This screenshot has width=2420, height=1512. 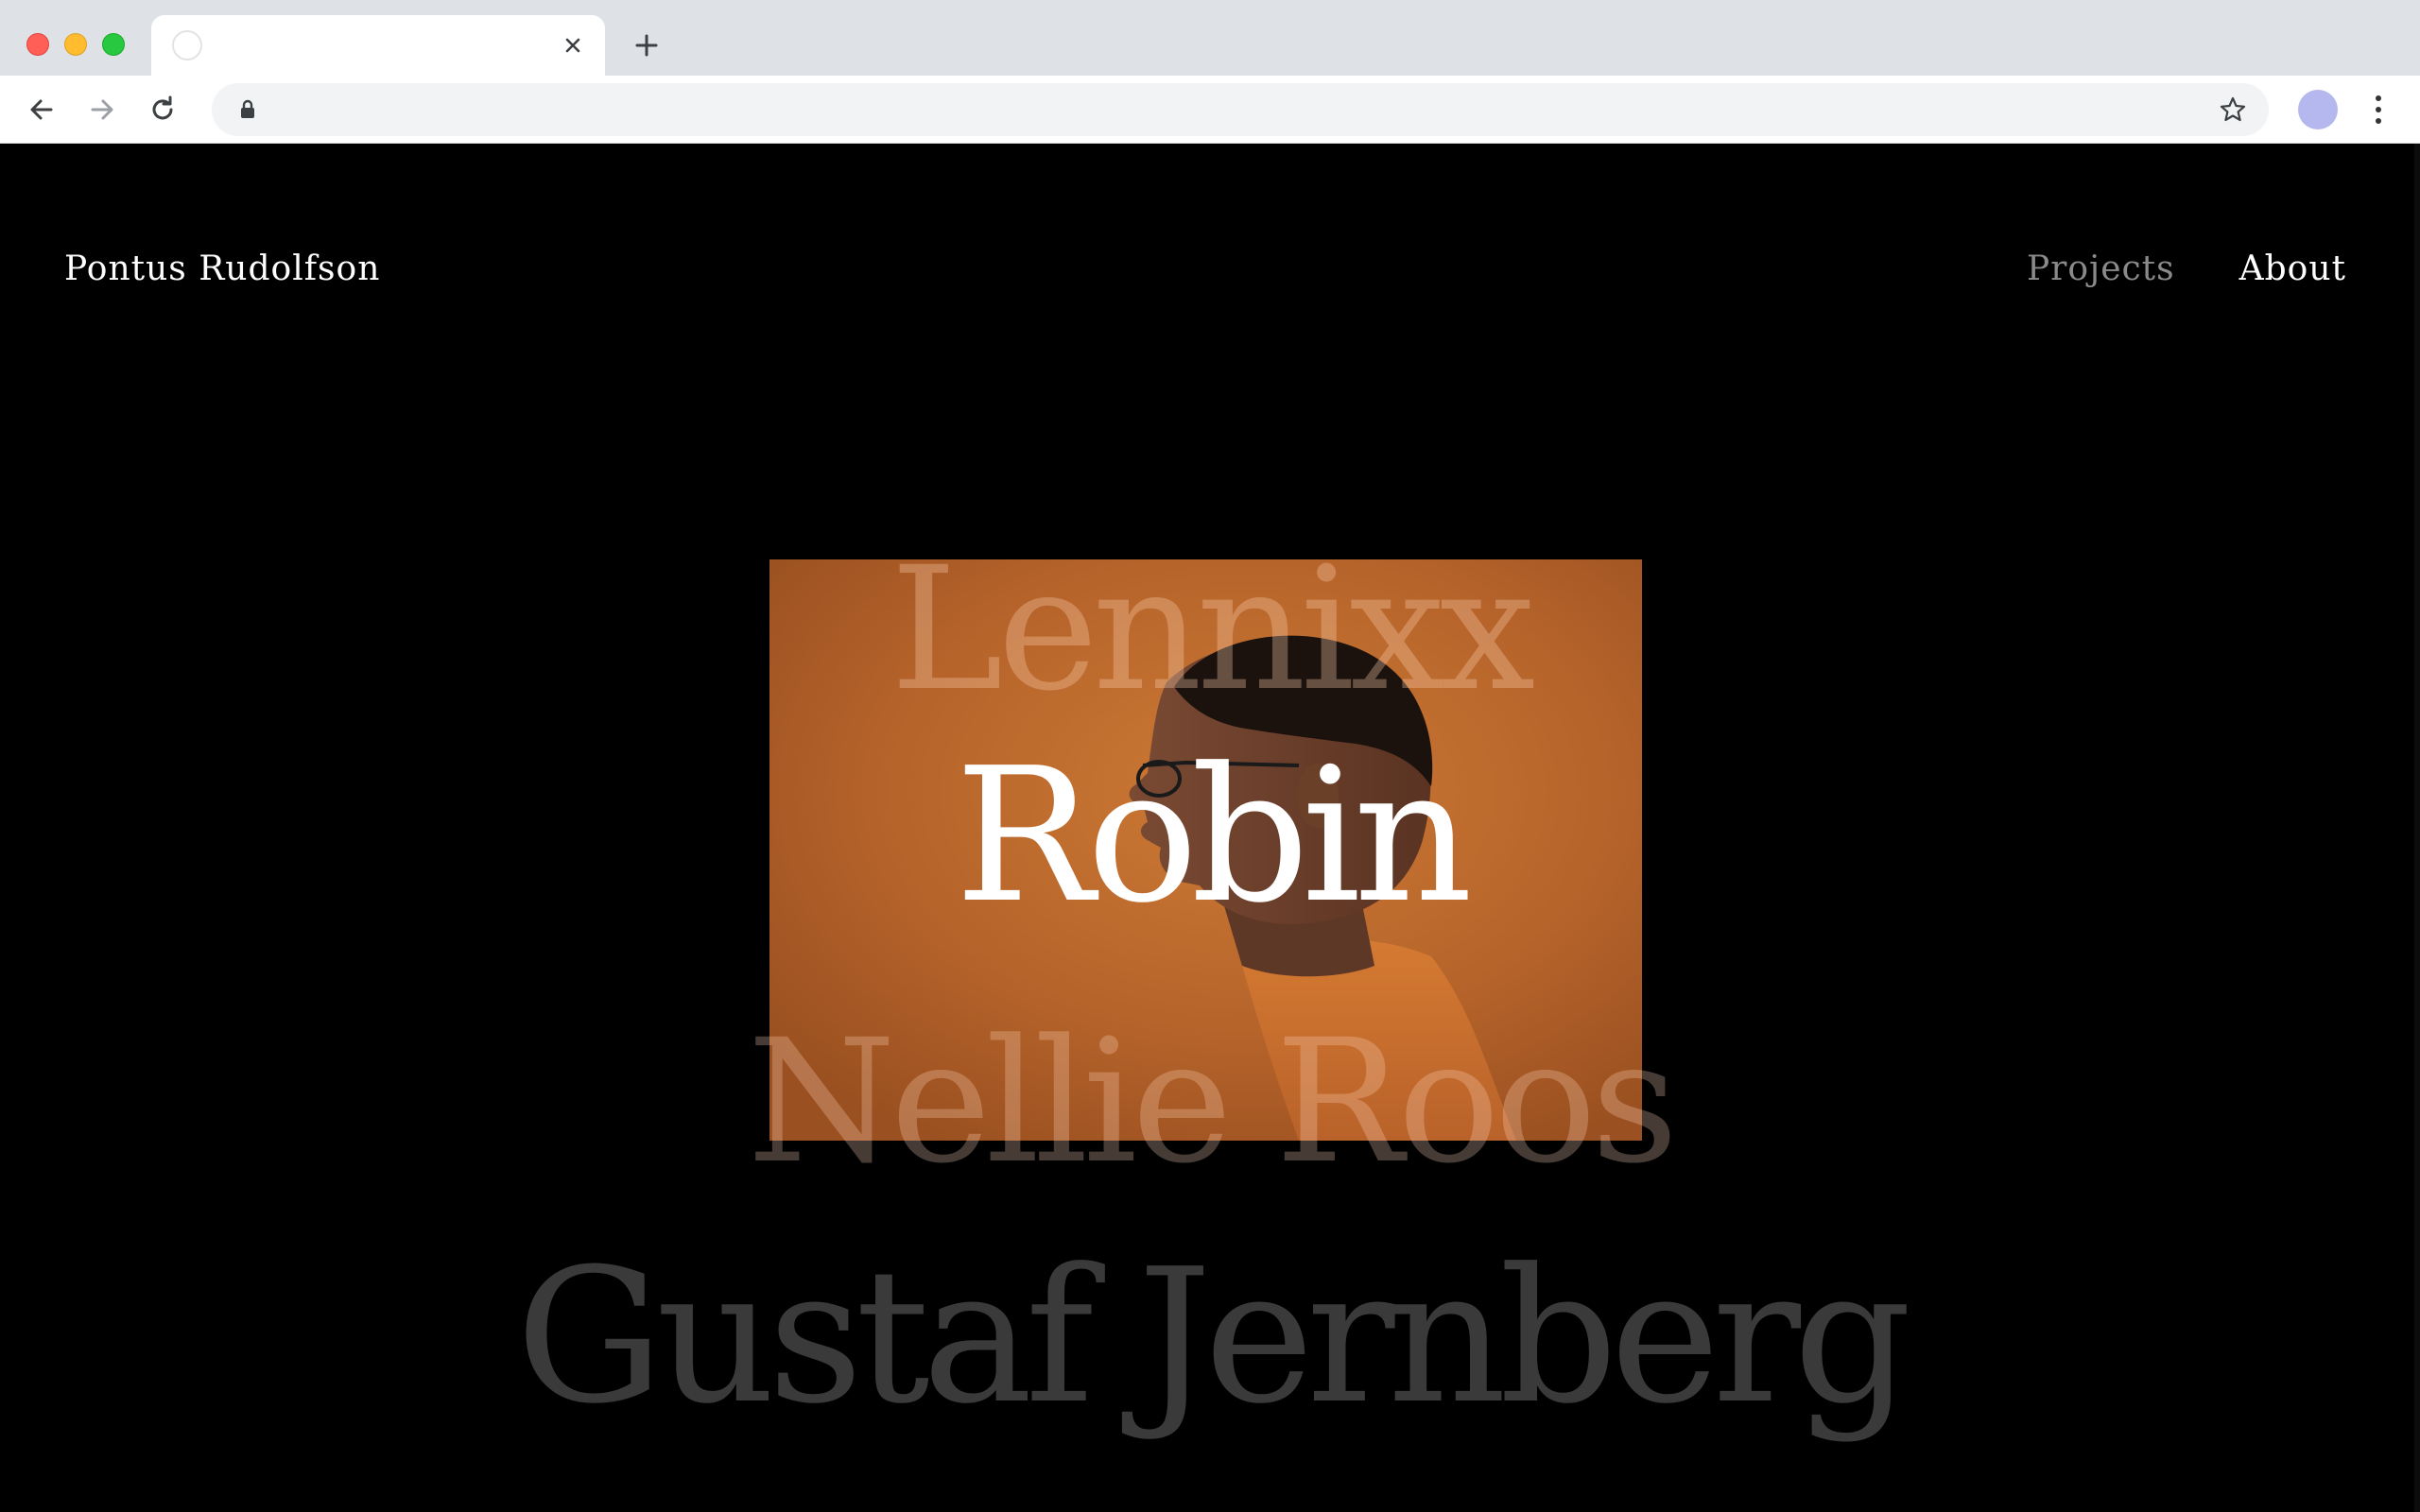 What do you see at coordinates (2292, 268) in the screenshot?
I see `nav-link-about: About` at bounding box center [2292, 268].